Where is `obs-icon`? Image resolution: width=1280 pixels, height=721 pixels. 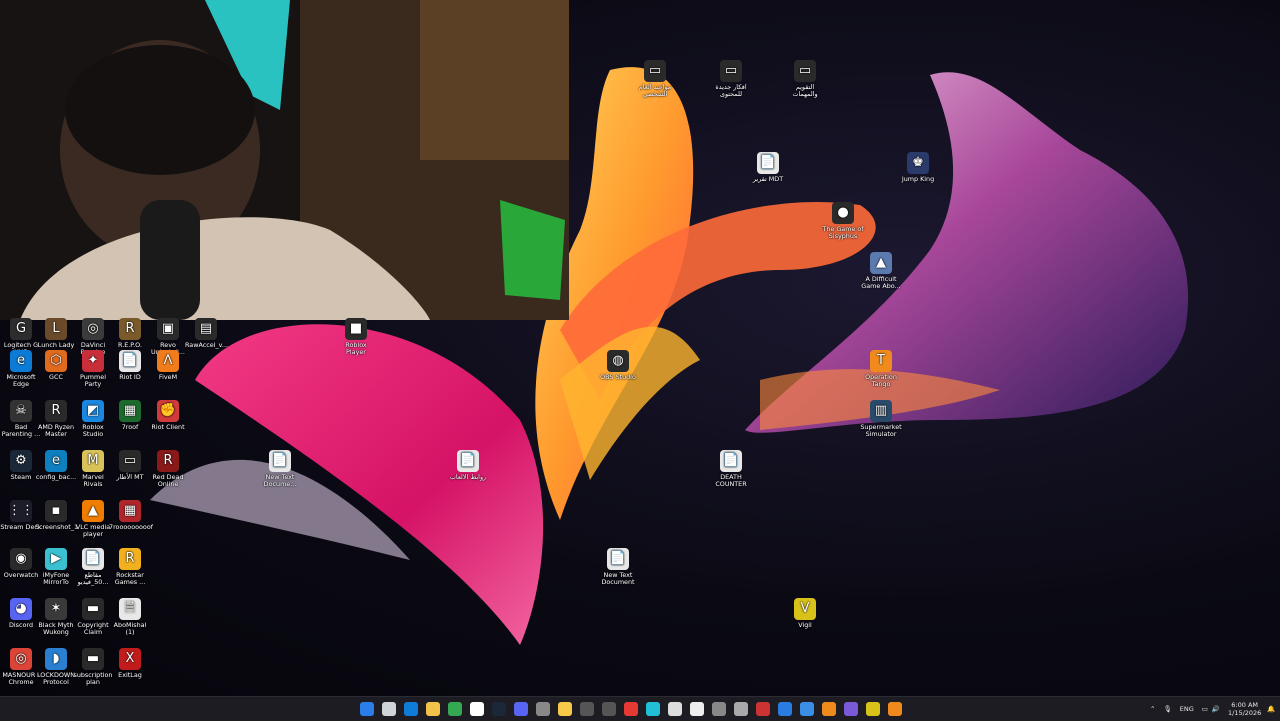
obs-icon is located at coordinates (587, 709).